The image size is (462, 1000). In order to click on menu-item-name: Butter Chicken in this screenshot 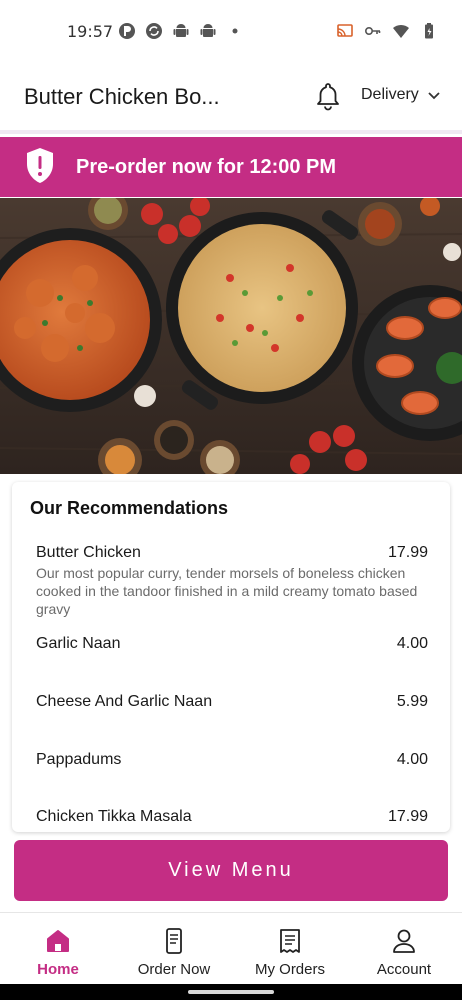, I will do `click(88, 552)`.